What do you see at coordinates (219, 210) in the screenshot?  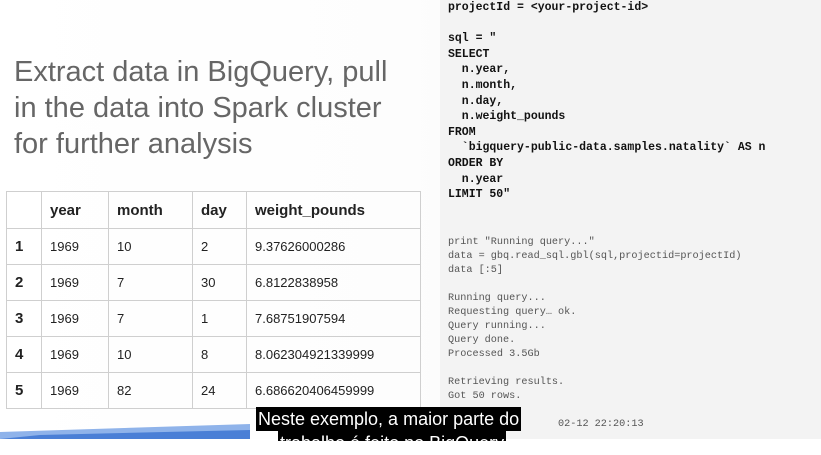 I see `table-header-day: day` at bounding box center [219, 210].